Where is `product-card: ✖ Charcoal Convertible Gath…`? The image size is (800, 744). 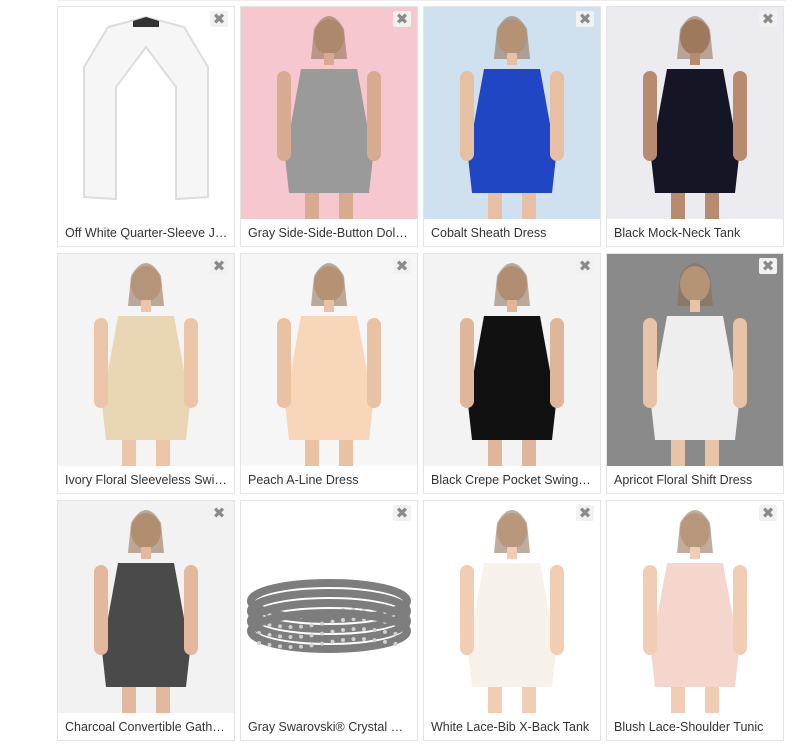 product-card: ✖ Charcoal Convertible Gath… is located at coordinates (146, 620).